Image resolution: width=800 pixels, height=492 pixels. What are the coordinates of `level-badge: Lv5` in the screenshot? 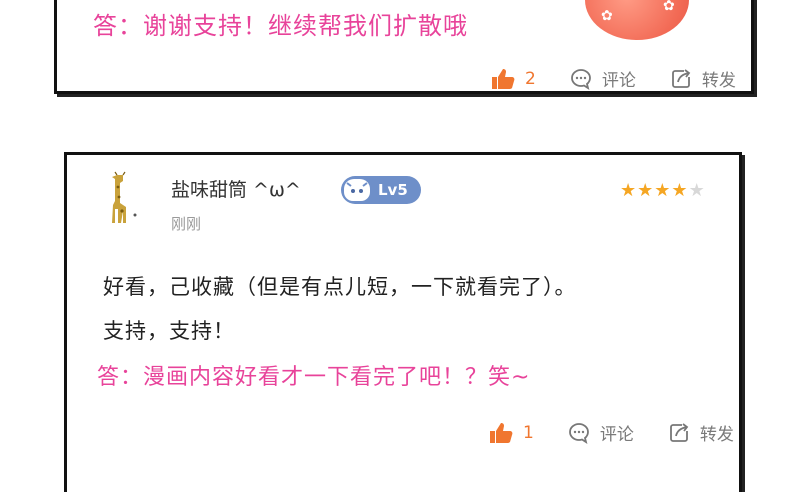 It's located at (381, 190).